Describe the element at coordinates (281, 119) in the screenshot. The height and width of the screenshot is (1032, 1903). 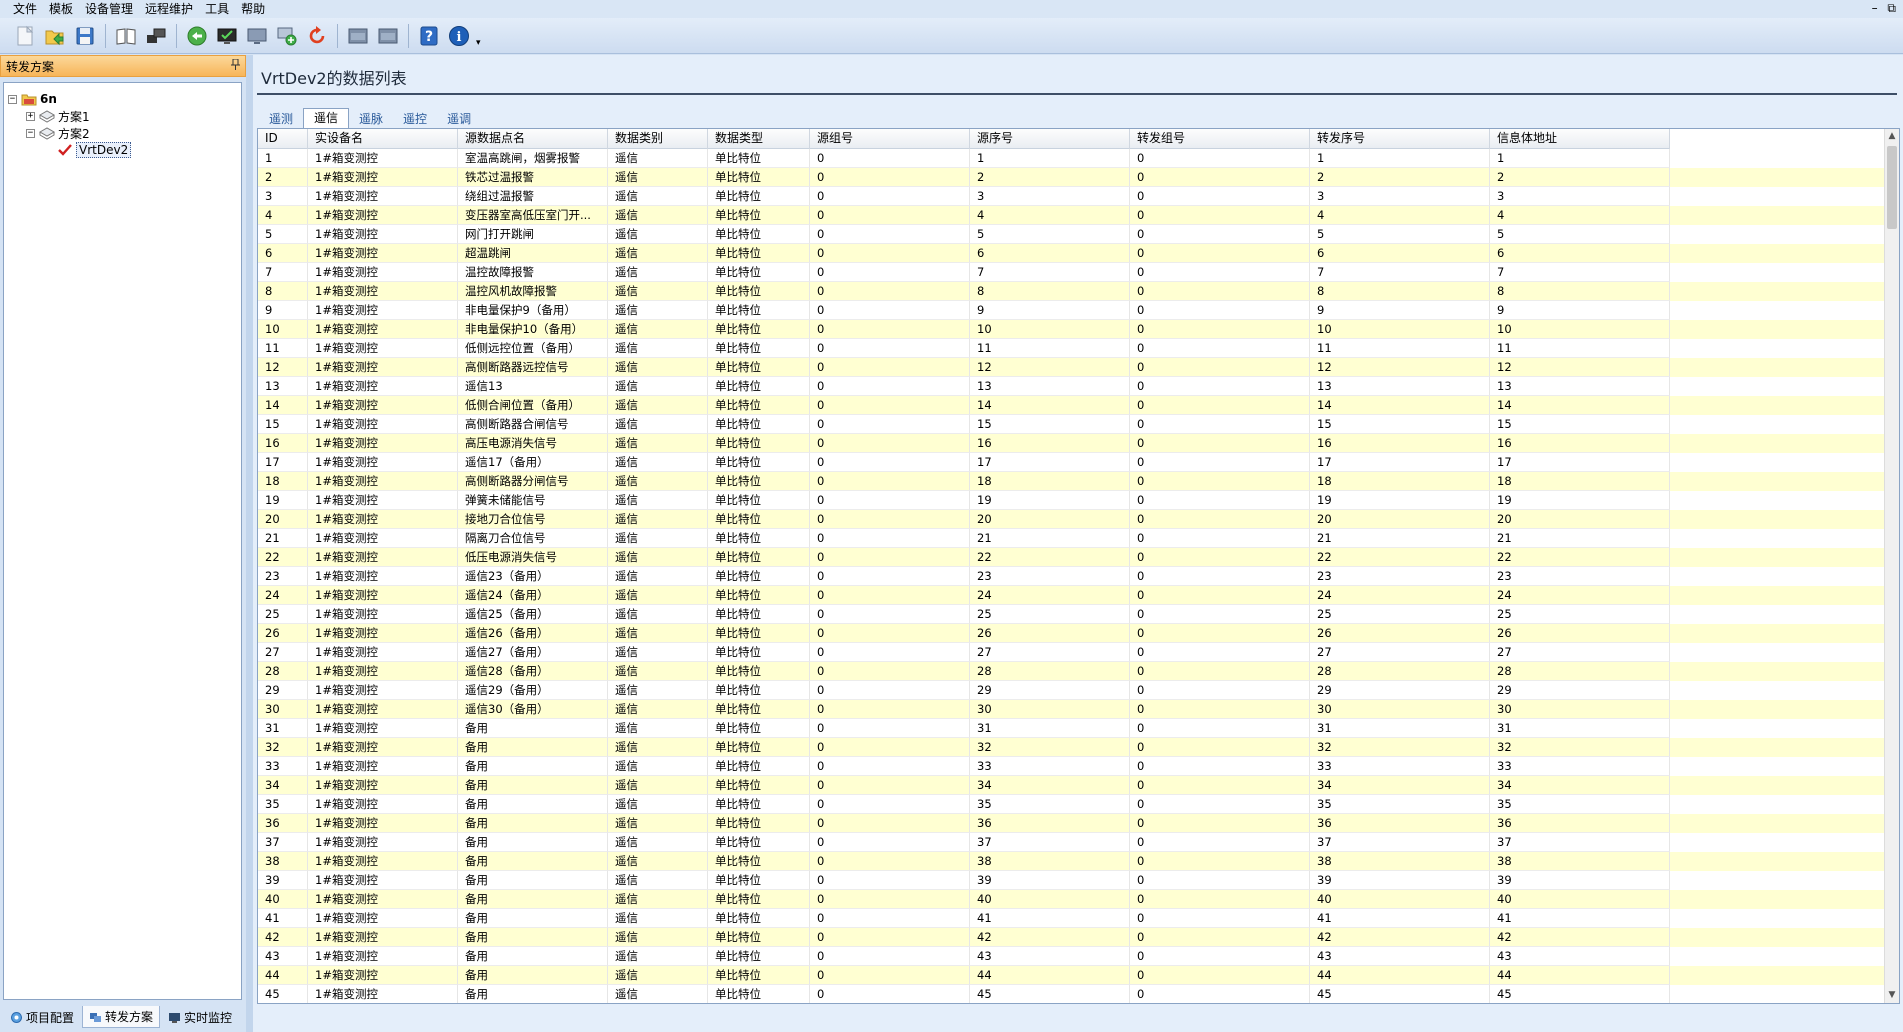
I see `data-tab: 遥测` at that location.